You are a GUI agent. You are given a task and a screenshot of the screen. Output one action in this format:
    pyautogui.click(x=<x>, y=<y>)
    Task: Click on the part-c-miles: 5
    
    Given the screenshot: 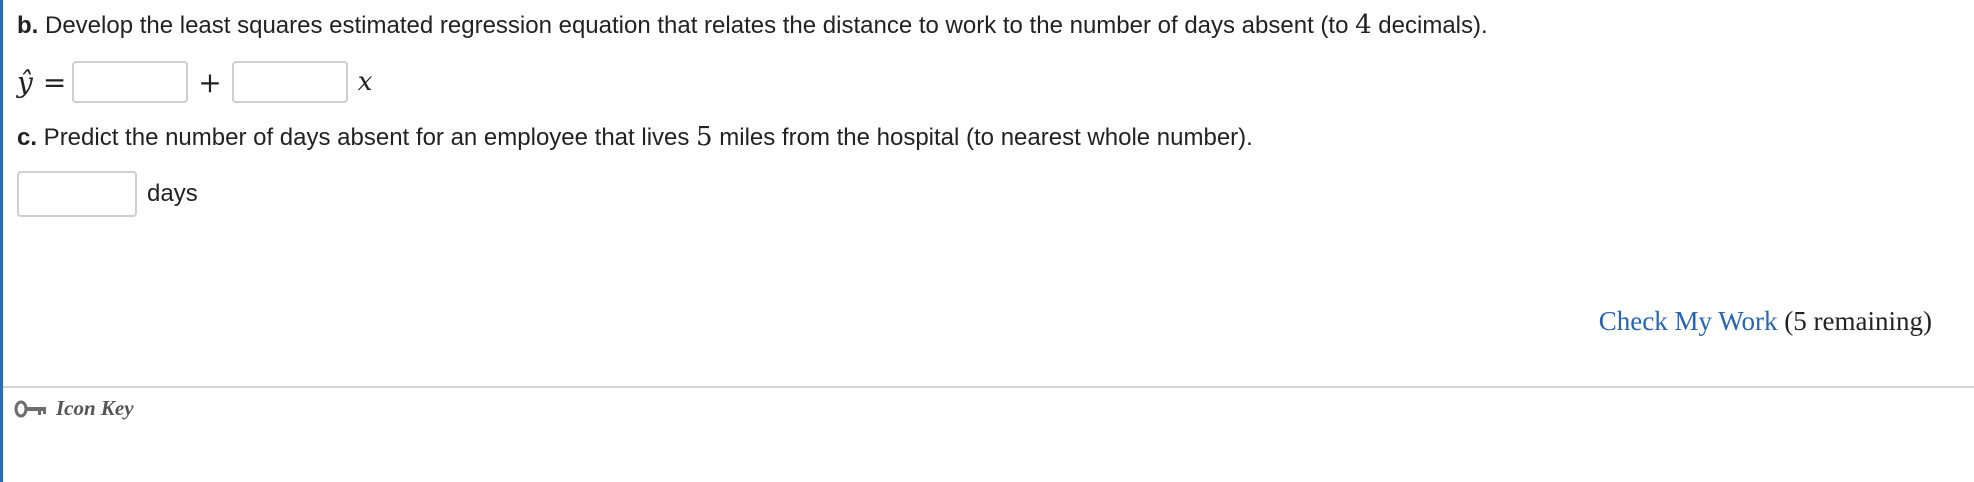 What is the action you would take?
    pyautogui.click(x=704, y=137)
    